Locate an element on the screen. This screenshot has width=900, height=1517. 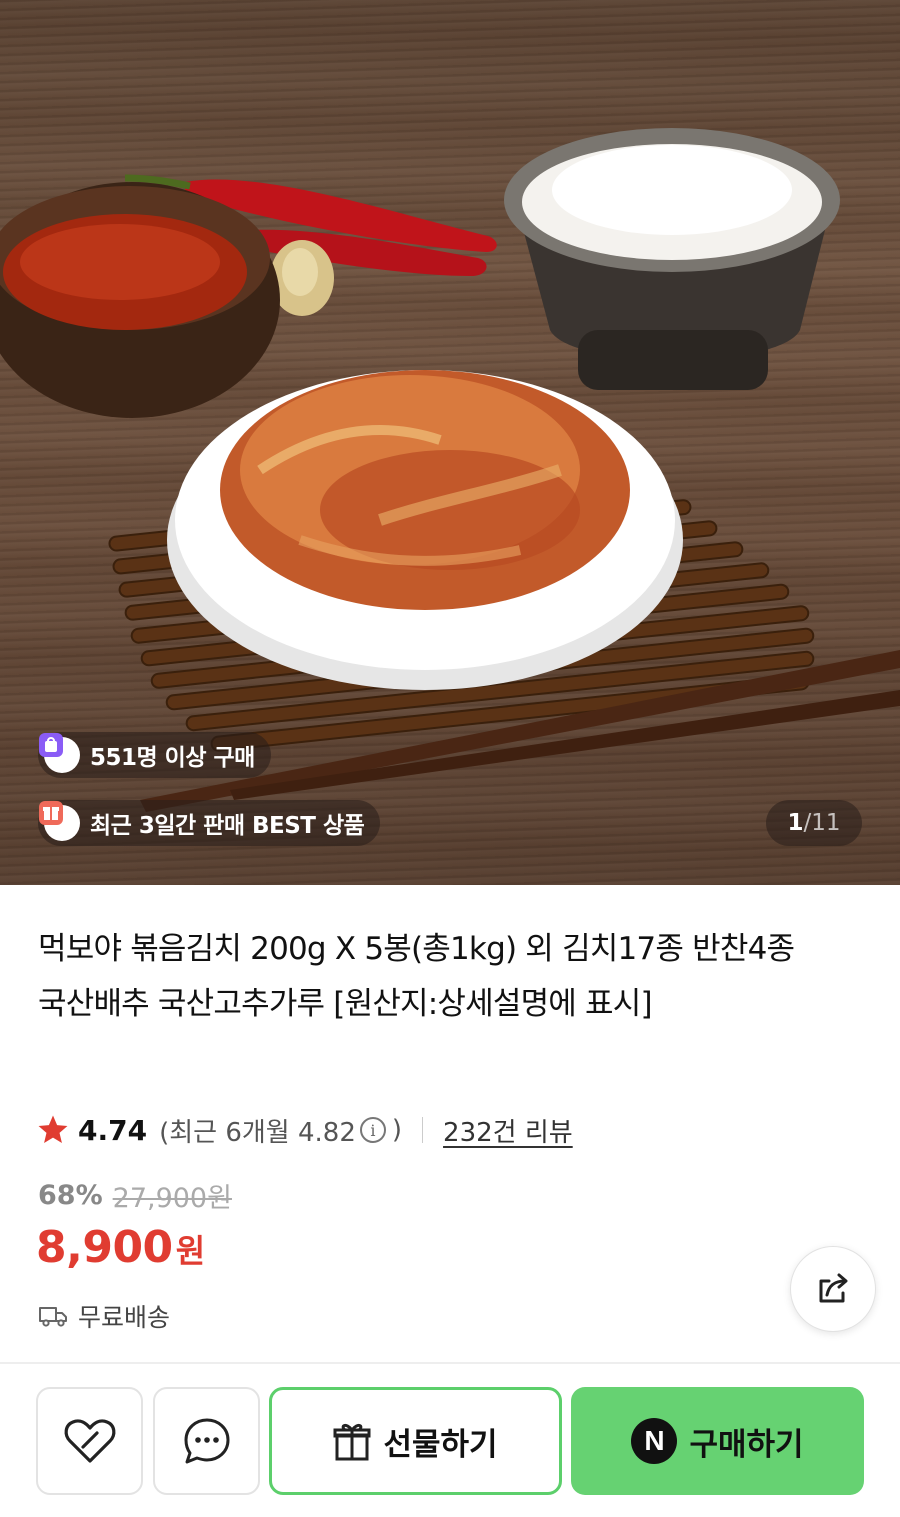
chat-button is located at coordinates (206, 1441).